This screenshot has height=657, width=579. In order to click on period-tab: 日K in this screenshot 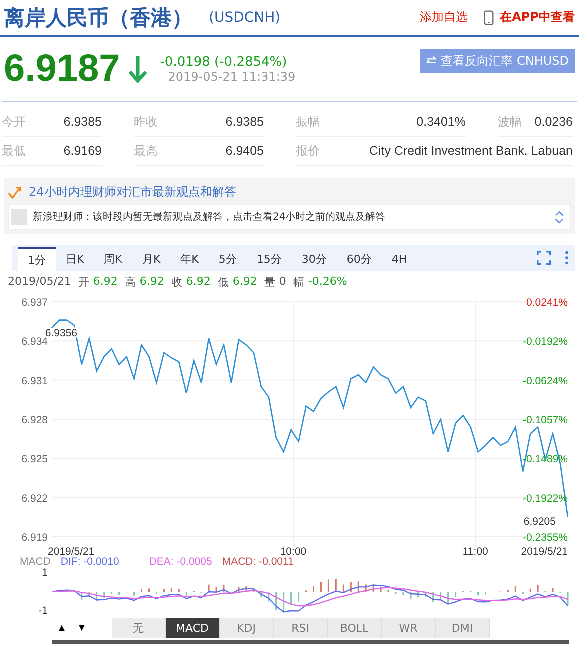, I will do `click(75, 259)`.